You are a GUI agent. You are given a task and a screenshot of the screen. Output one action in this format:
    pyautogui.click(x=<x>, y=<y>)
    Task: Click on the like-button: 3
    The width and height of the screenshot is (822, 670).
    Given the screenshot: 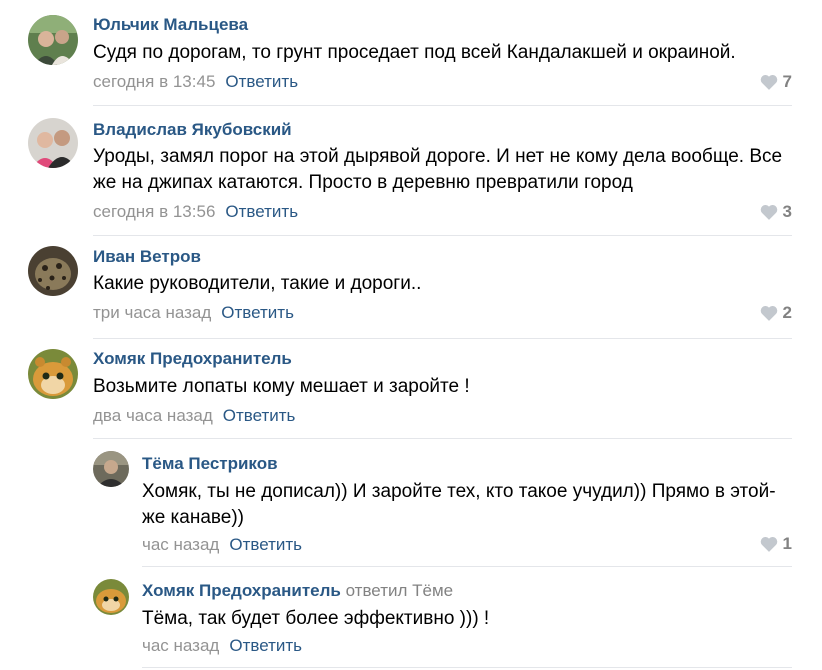 What is the action you would take?
    pyautogui.click(x=776, y=212)
    